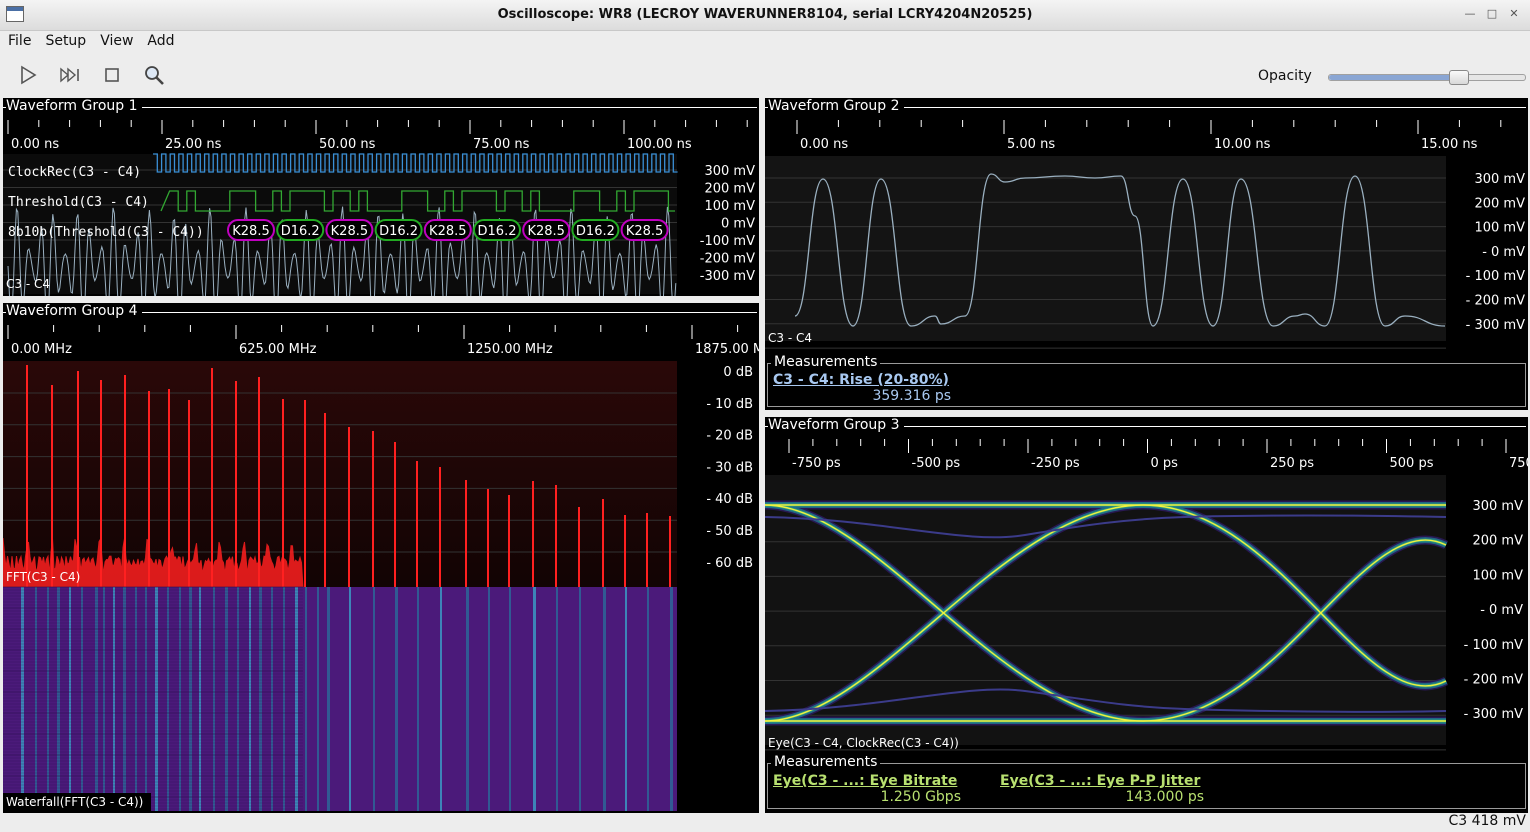 This screenshot has height=832, width=1530. Describe the element at coordinates (1492, 14) in the screenshot. I see `maximize-icon: □` at that location.